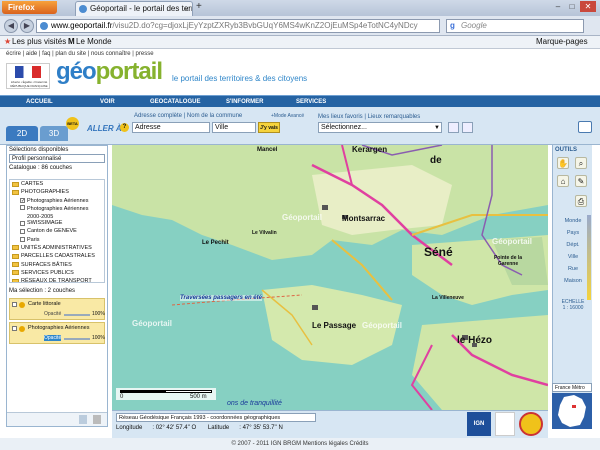 The width and height of the screenshot is (600, 450). I want to click on catalogue-tree-item: ✓ Photographies Aériennes, so click(57, 201).